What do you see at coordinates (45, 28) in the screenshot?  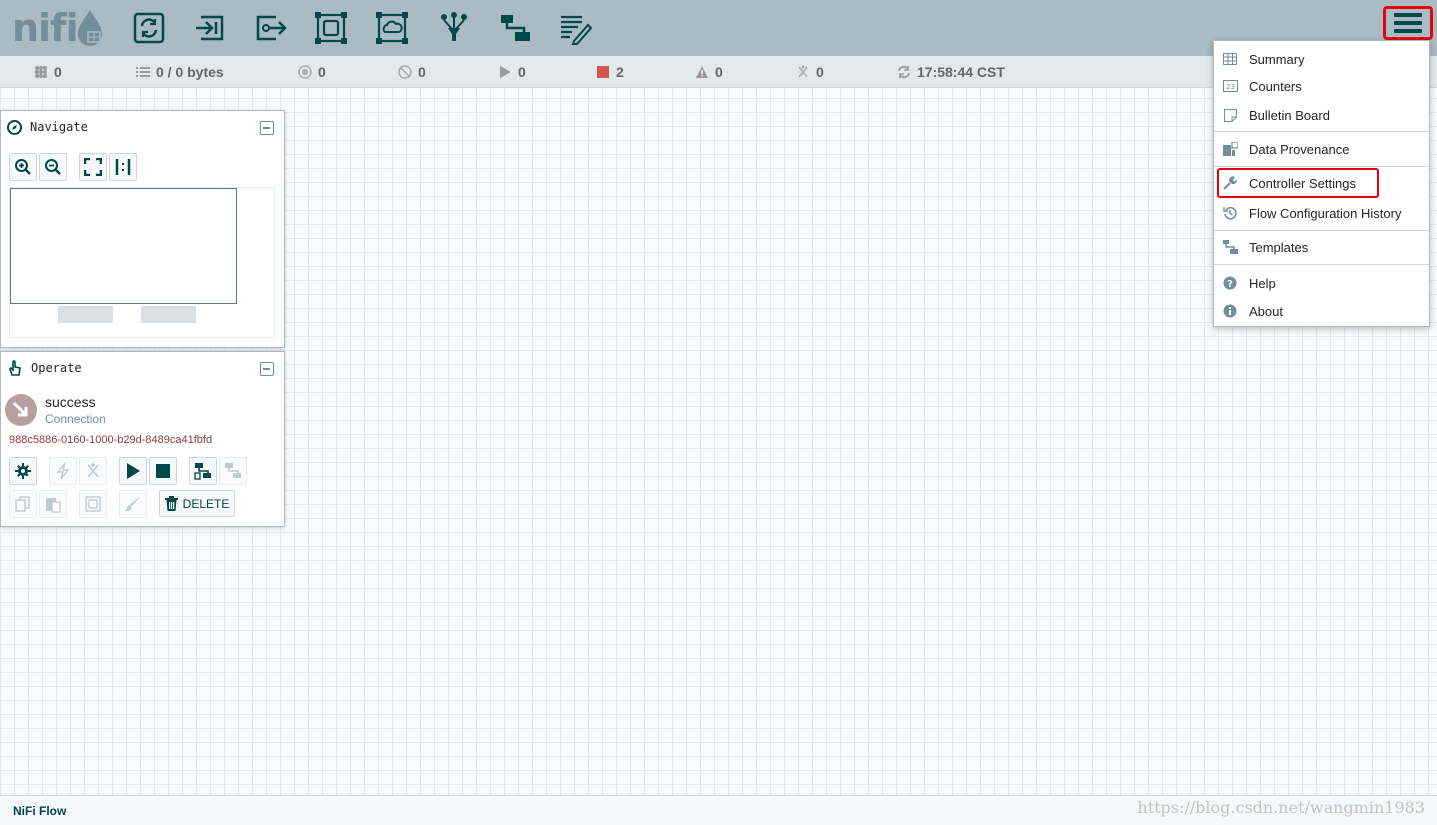 I see `logo-text: nifi` at bounding box center [45, 28].